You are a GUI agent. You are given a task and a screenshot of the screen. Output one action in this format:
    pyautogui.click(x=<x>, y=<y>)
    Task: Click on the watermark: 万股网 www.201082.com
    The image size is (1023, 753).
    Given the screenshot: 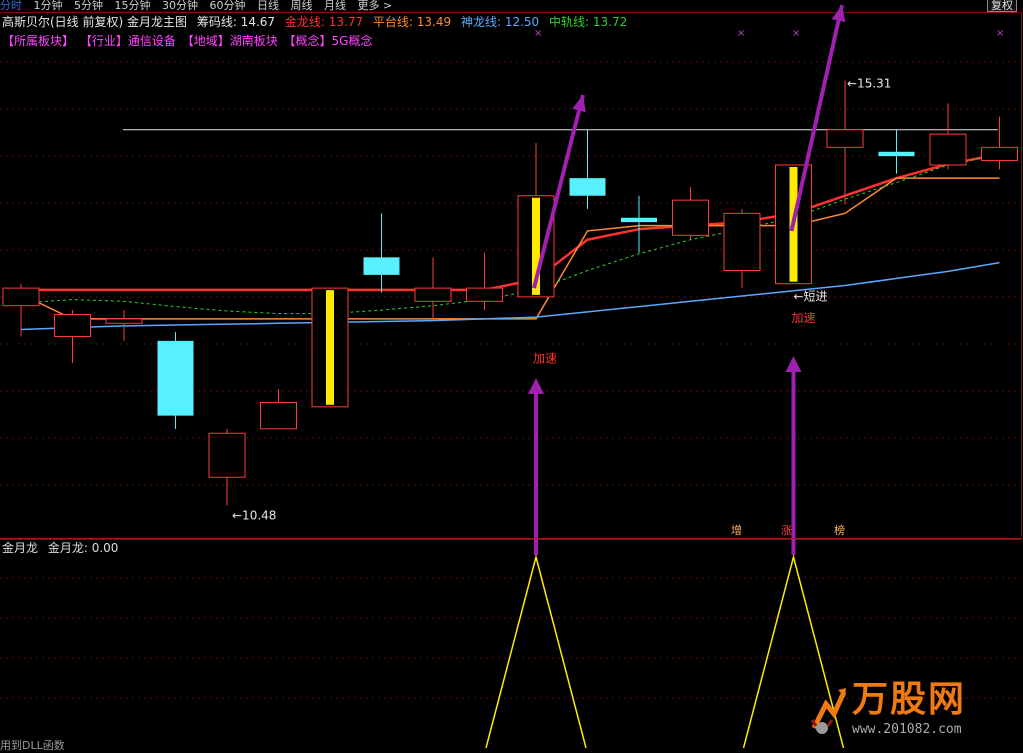 What is the action you would take?
    pyautogui.click(x=913, y=710)
    